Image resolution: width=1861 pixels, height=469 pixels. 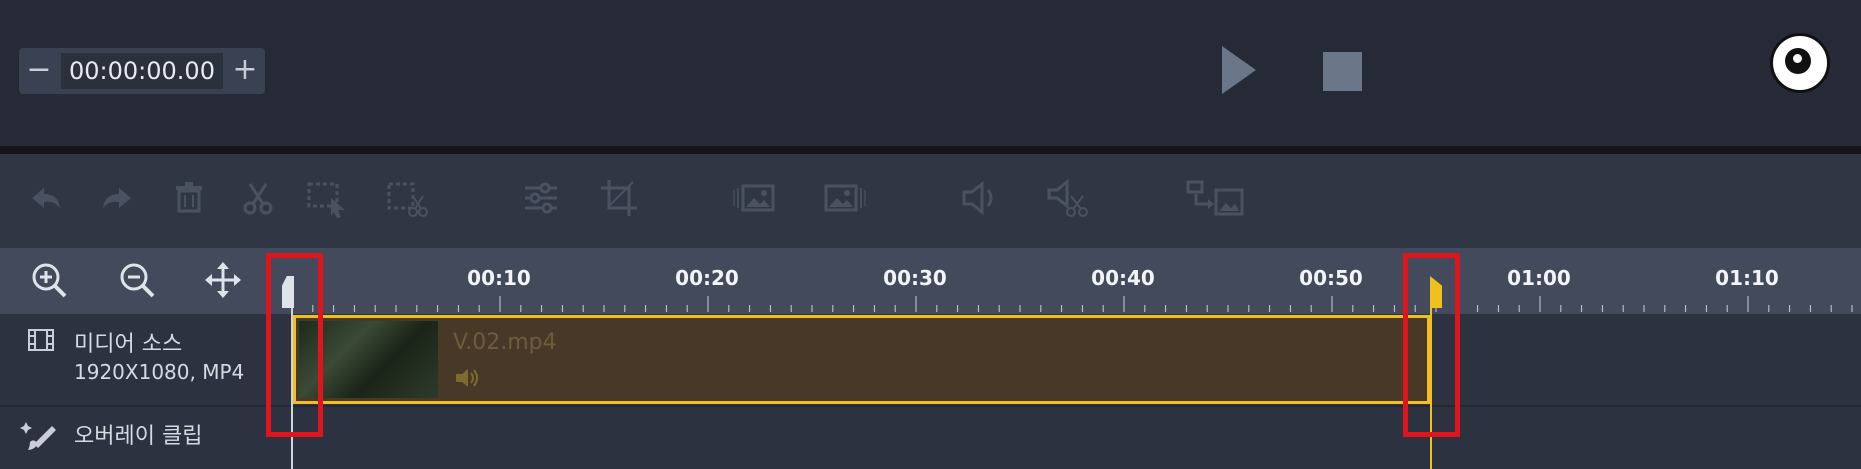 I want to click on redo-icon, so click(x=117, y=198).